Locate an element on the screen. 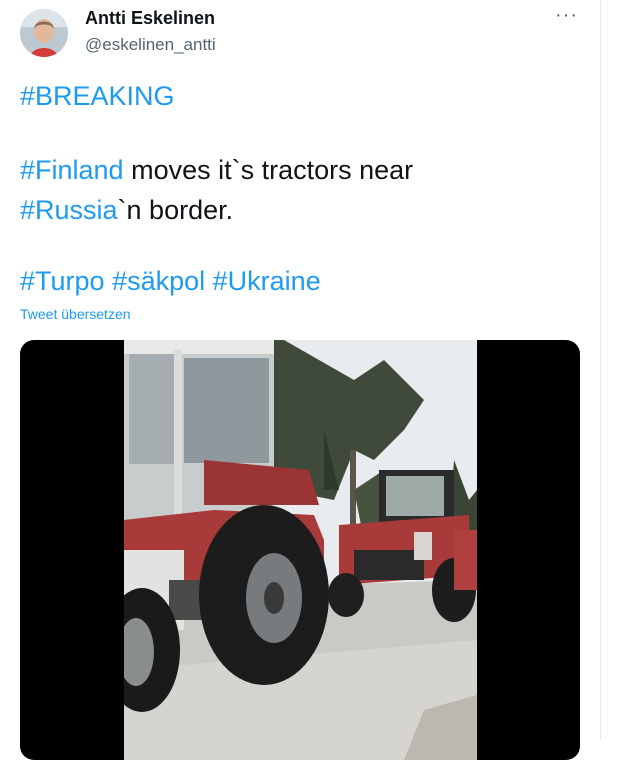 This screenshot has height=760, width=618. tweet-line-4: #Turpo #säkpol #Ukraine is located at coordinates (170, 281).